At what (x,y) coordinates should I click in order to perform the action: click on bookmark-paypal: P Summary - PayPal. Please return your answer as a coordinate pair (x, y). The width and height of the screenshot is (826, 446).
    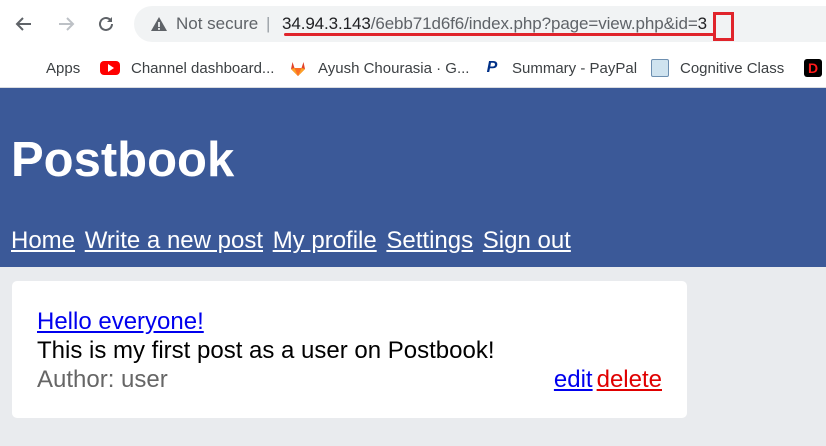
    Looking at the image, I should click on (560, 68).